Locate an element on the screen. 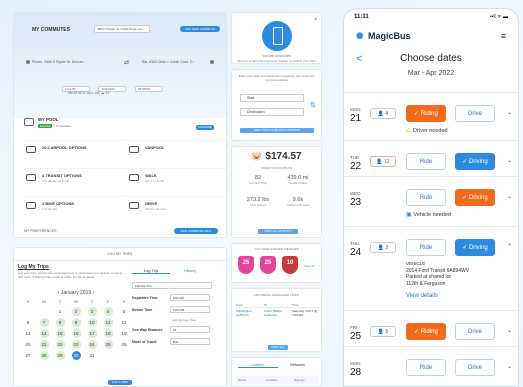 This screenshot has height=387, width=523. calendar-day: 18 is located at coordinates (108, 333).